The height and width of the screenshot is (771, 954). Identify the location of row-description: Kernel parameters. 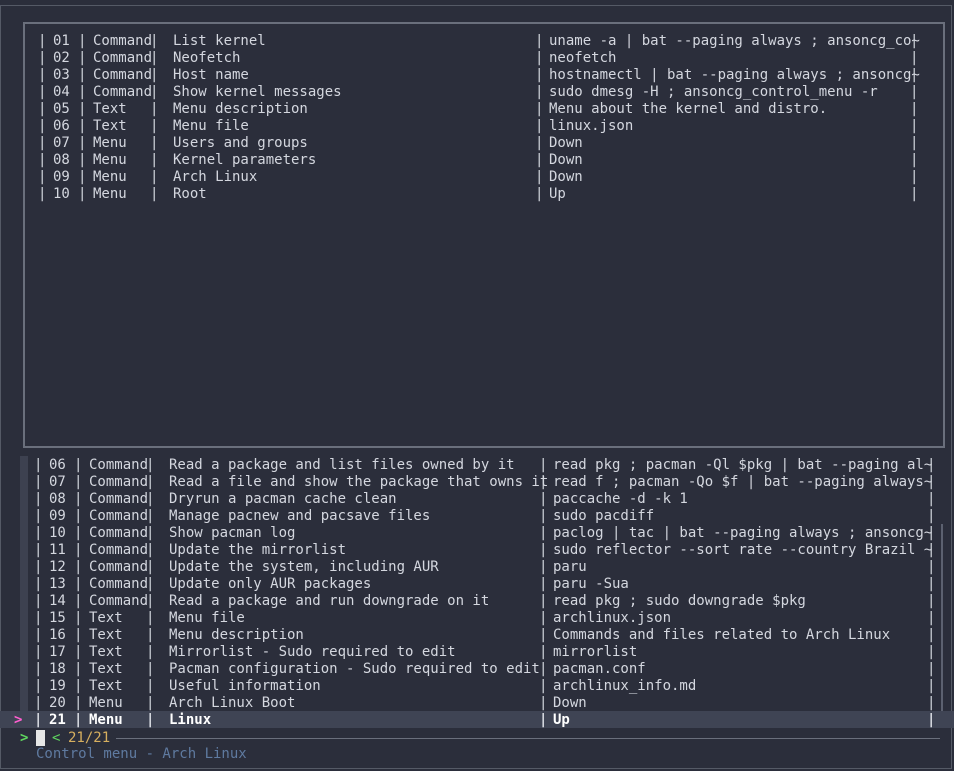
(245, 160).